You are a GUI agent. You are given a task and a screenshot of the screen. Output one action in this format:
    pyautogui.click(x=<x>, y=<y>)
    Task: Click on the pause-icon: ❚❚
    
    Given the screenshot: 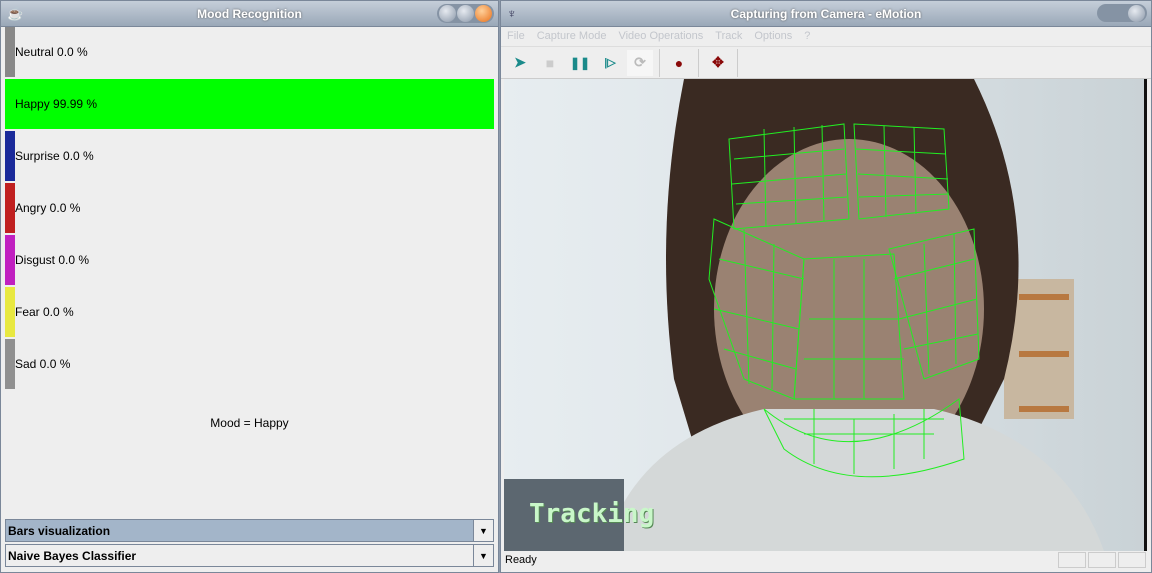 What is the action you would take?
    pyautogui.click(x=580, y=63)
    